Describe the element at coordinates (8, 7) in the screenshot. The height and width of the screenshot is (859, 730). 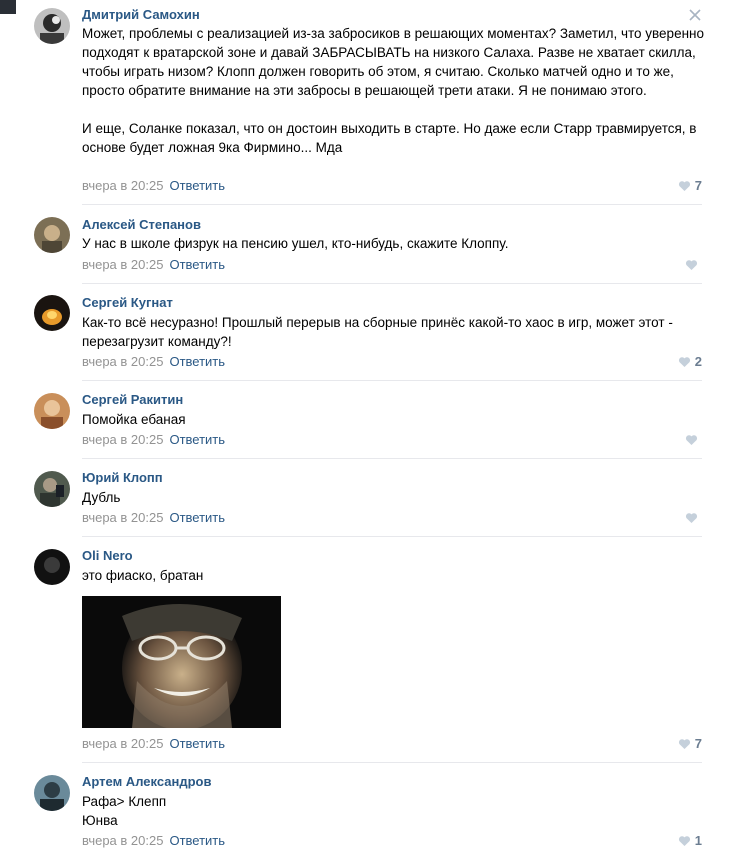
I see `window-corner` at that location.